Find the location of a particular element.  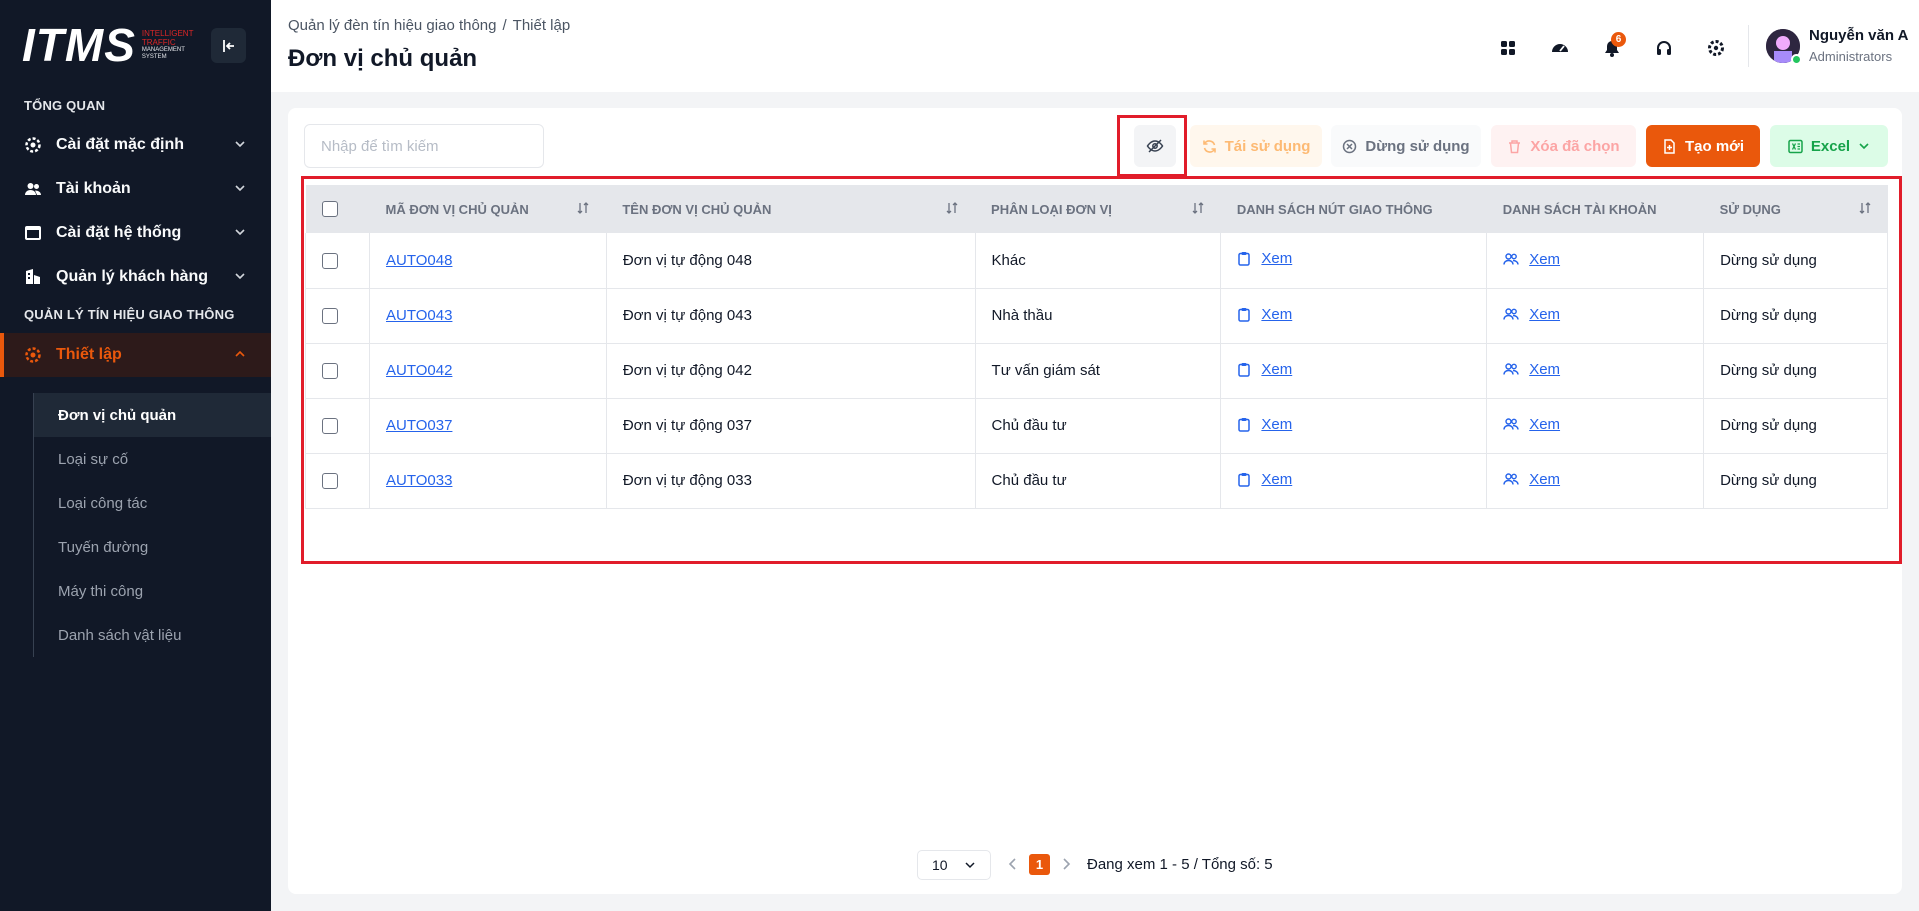

pagination-info: Đang xem 1 - 5 / Tổng số: 5 is located at coordinates (1180, 864).